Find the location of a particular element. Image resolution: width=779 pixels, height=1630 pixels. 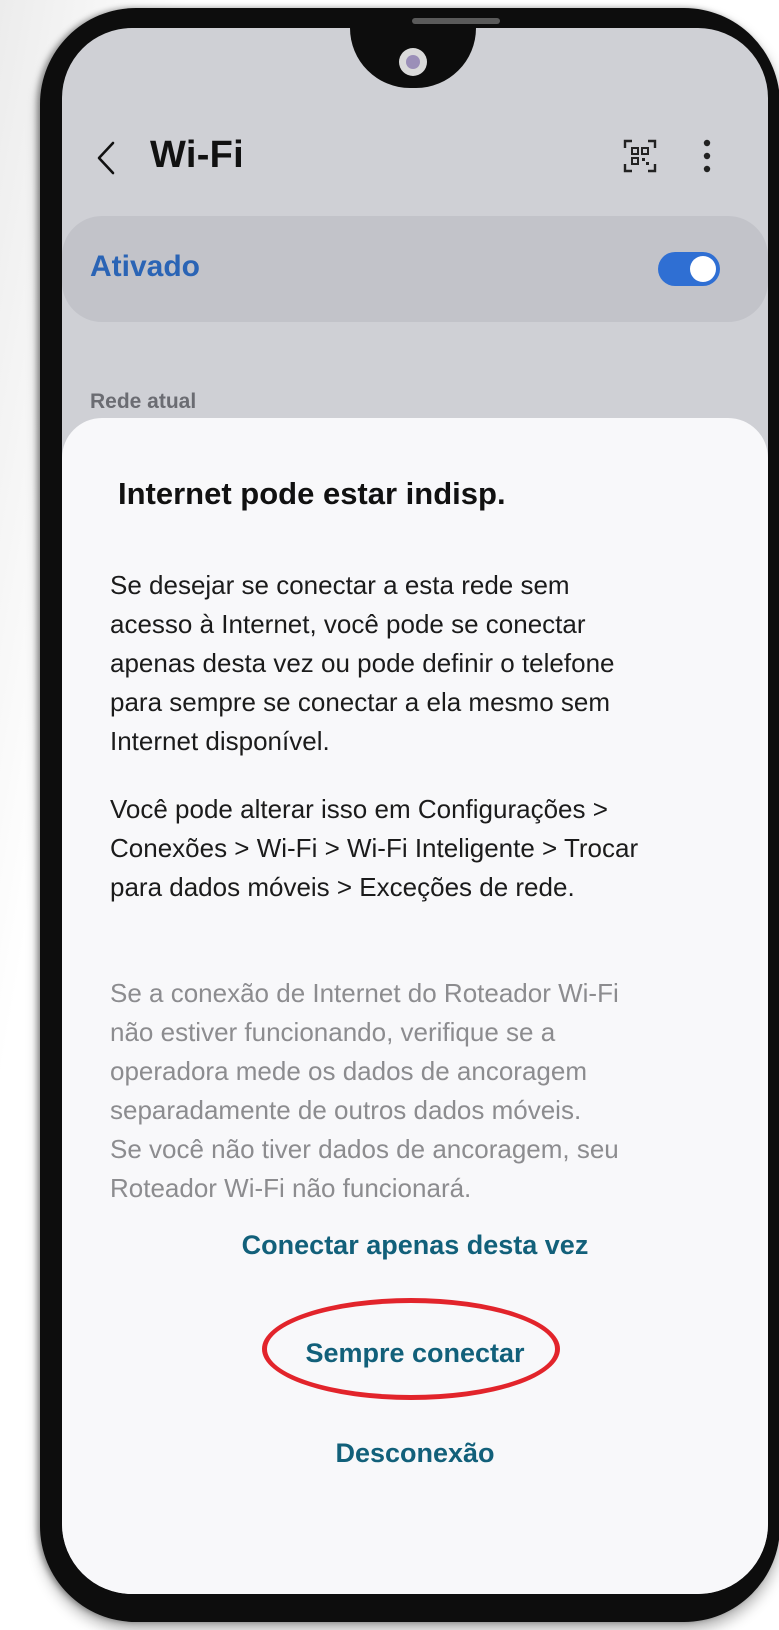

back-chevron-icon is located at coordinates (106, 158).